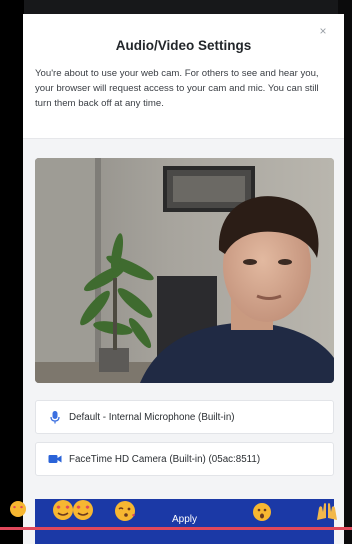  I want to click on microphone-label: Default - Internal Microphone (Built-in), so click(152, 417).